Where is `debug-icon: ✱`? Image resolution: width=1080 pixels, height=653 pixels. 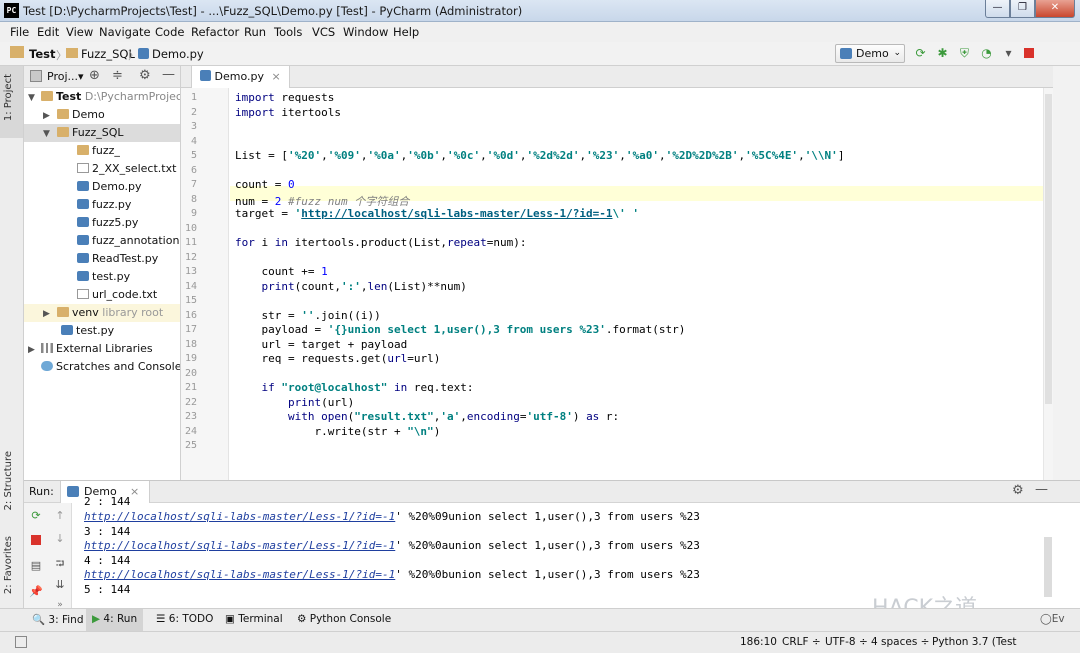 debug-icon: ✱ is located at coordinates (942, 53).